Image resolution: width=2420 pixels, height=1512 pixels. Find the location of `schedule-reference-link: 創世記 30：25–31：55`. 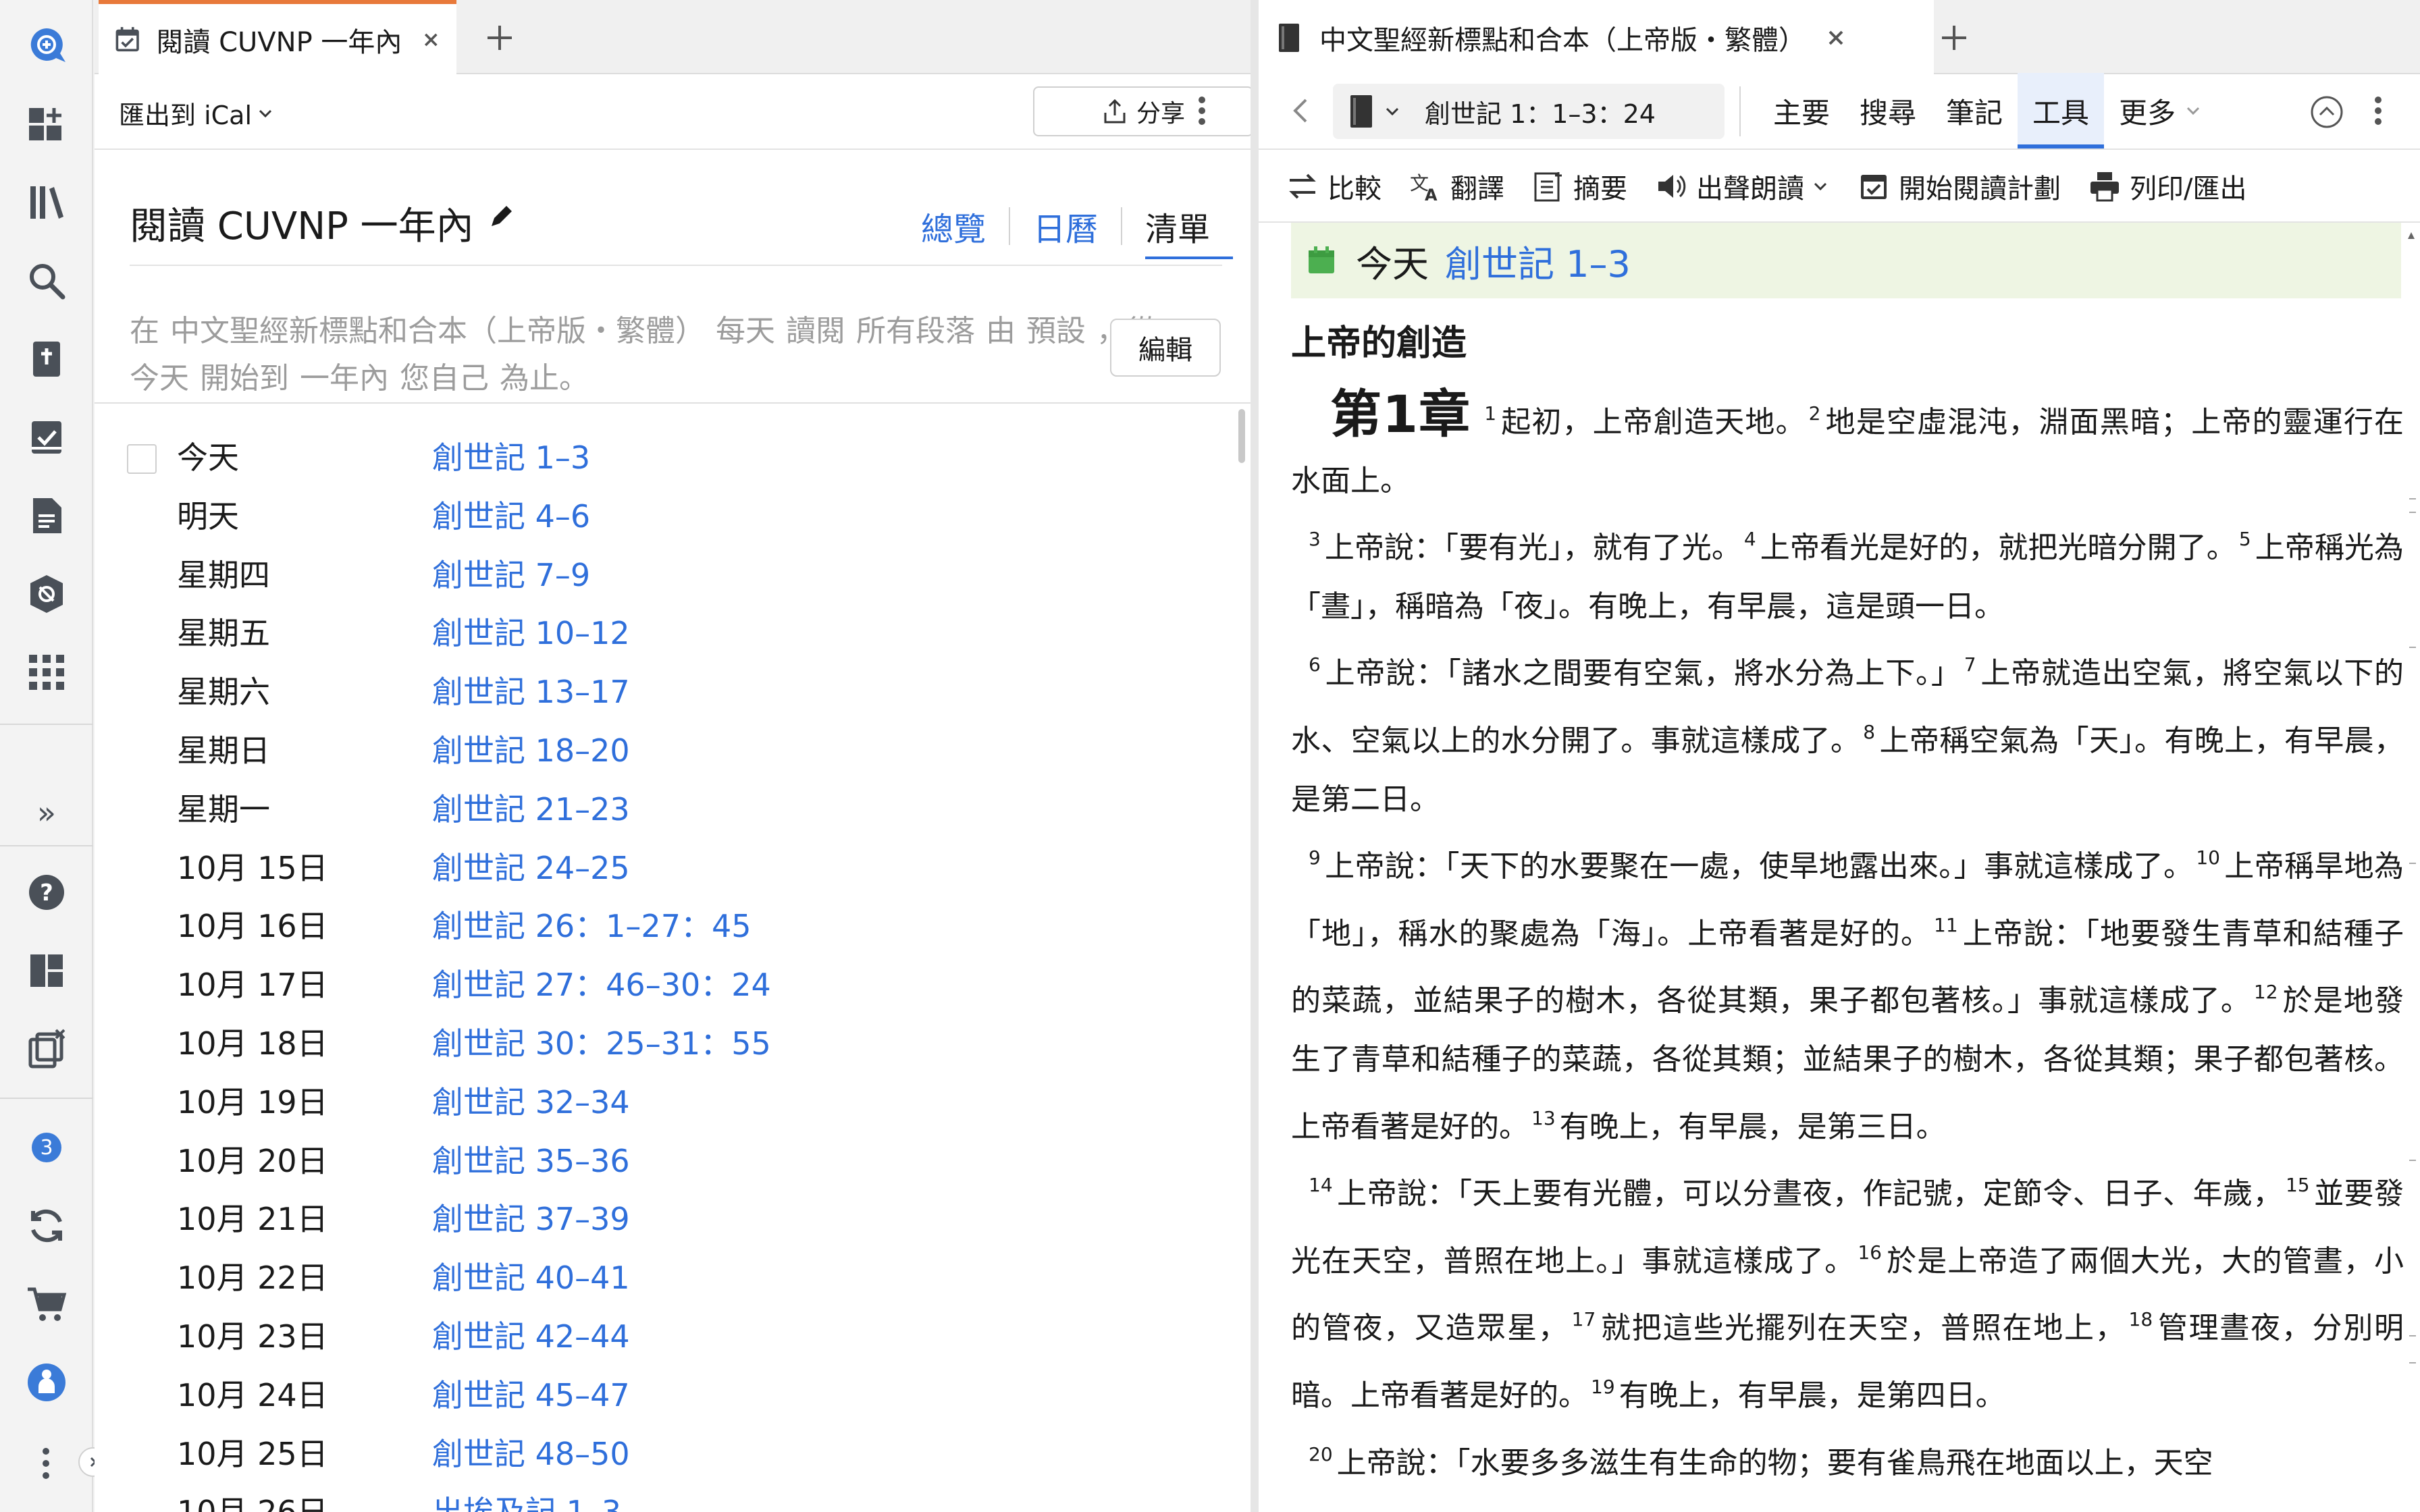

schedule-reference-link: 創世記 30：25–31：55 is located at coordinates (601, 1041).